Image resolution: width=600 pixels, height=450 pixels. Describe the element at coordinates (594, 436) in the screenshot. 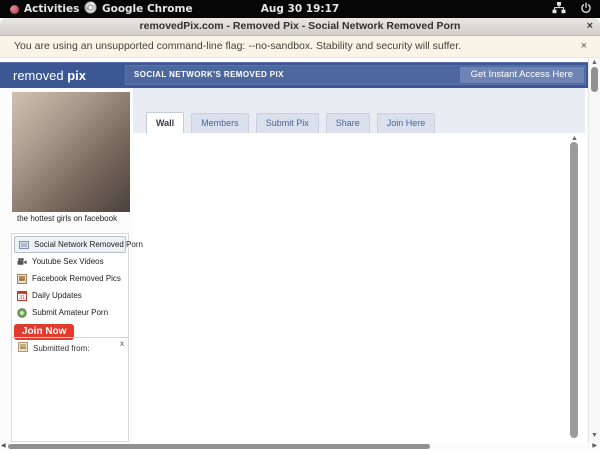

I see `window-scroll-down-arrow: ▼` at that location.